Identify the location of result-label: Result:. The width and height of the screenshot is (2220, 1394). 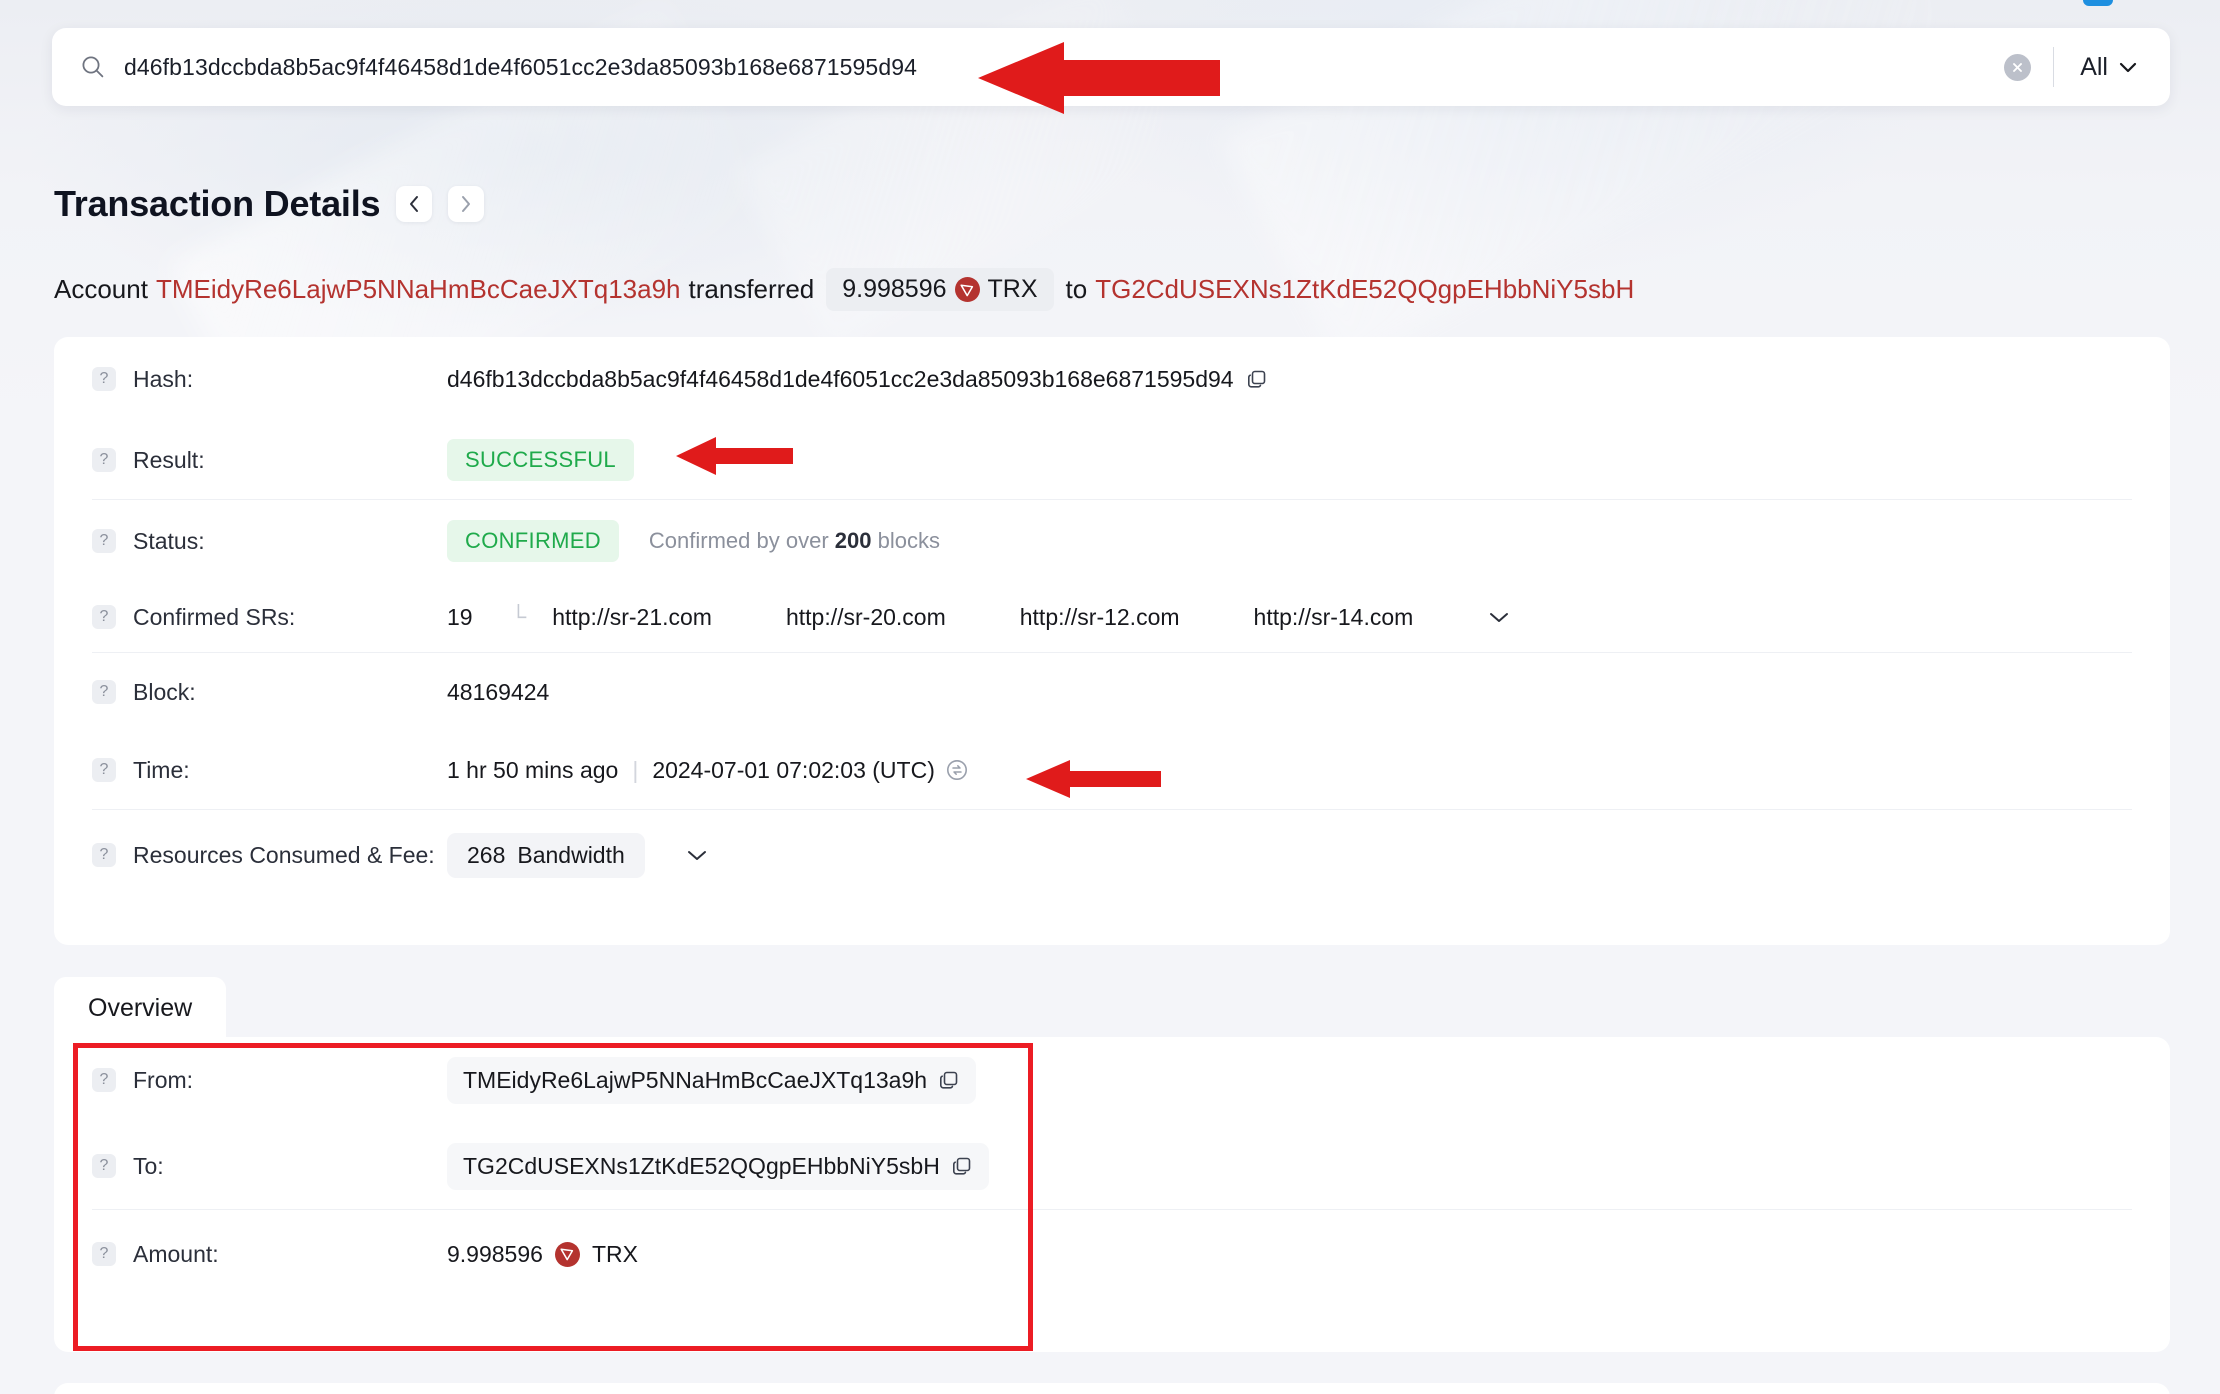
(169, 459).